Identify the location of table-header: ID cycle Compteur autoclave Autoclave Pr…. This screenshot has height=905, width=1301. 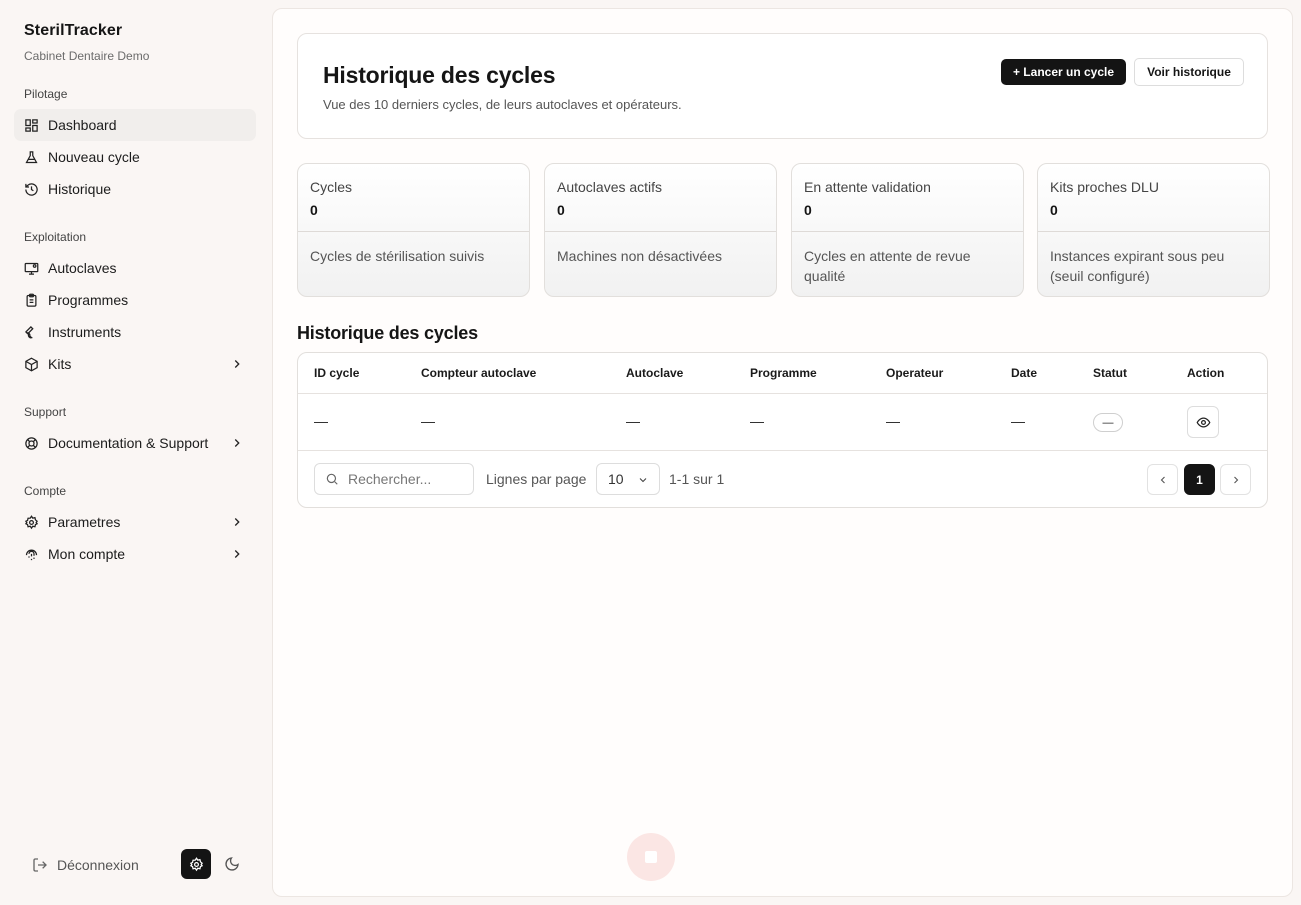
(782, 373).